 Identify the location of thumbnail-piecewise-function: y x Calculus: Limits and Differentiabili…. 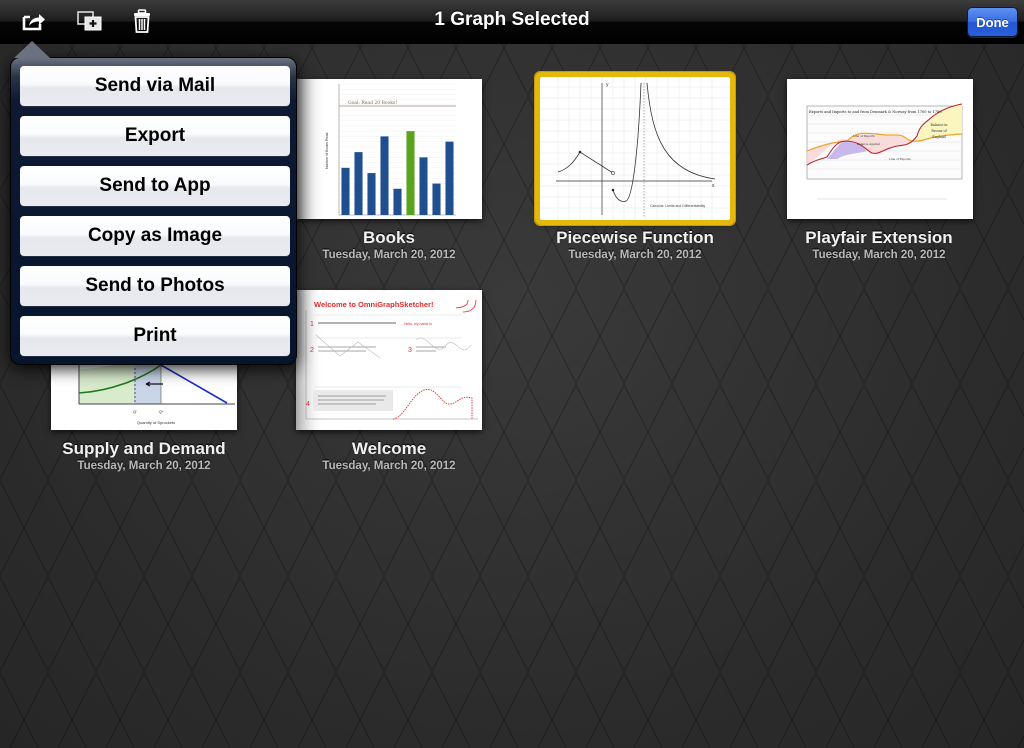
(635, 148).